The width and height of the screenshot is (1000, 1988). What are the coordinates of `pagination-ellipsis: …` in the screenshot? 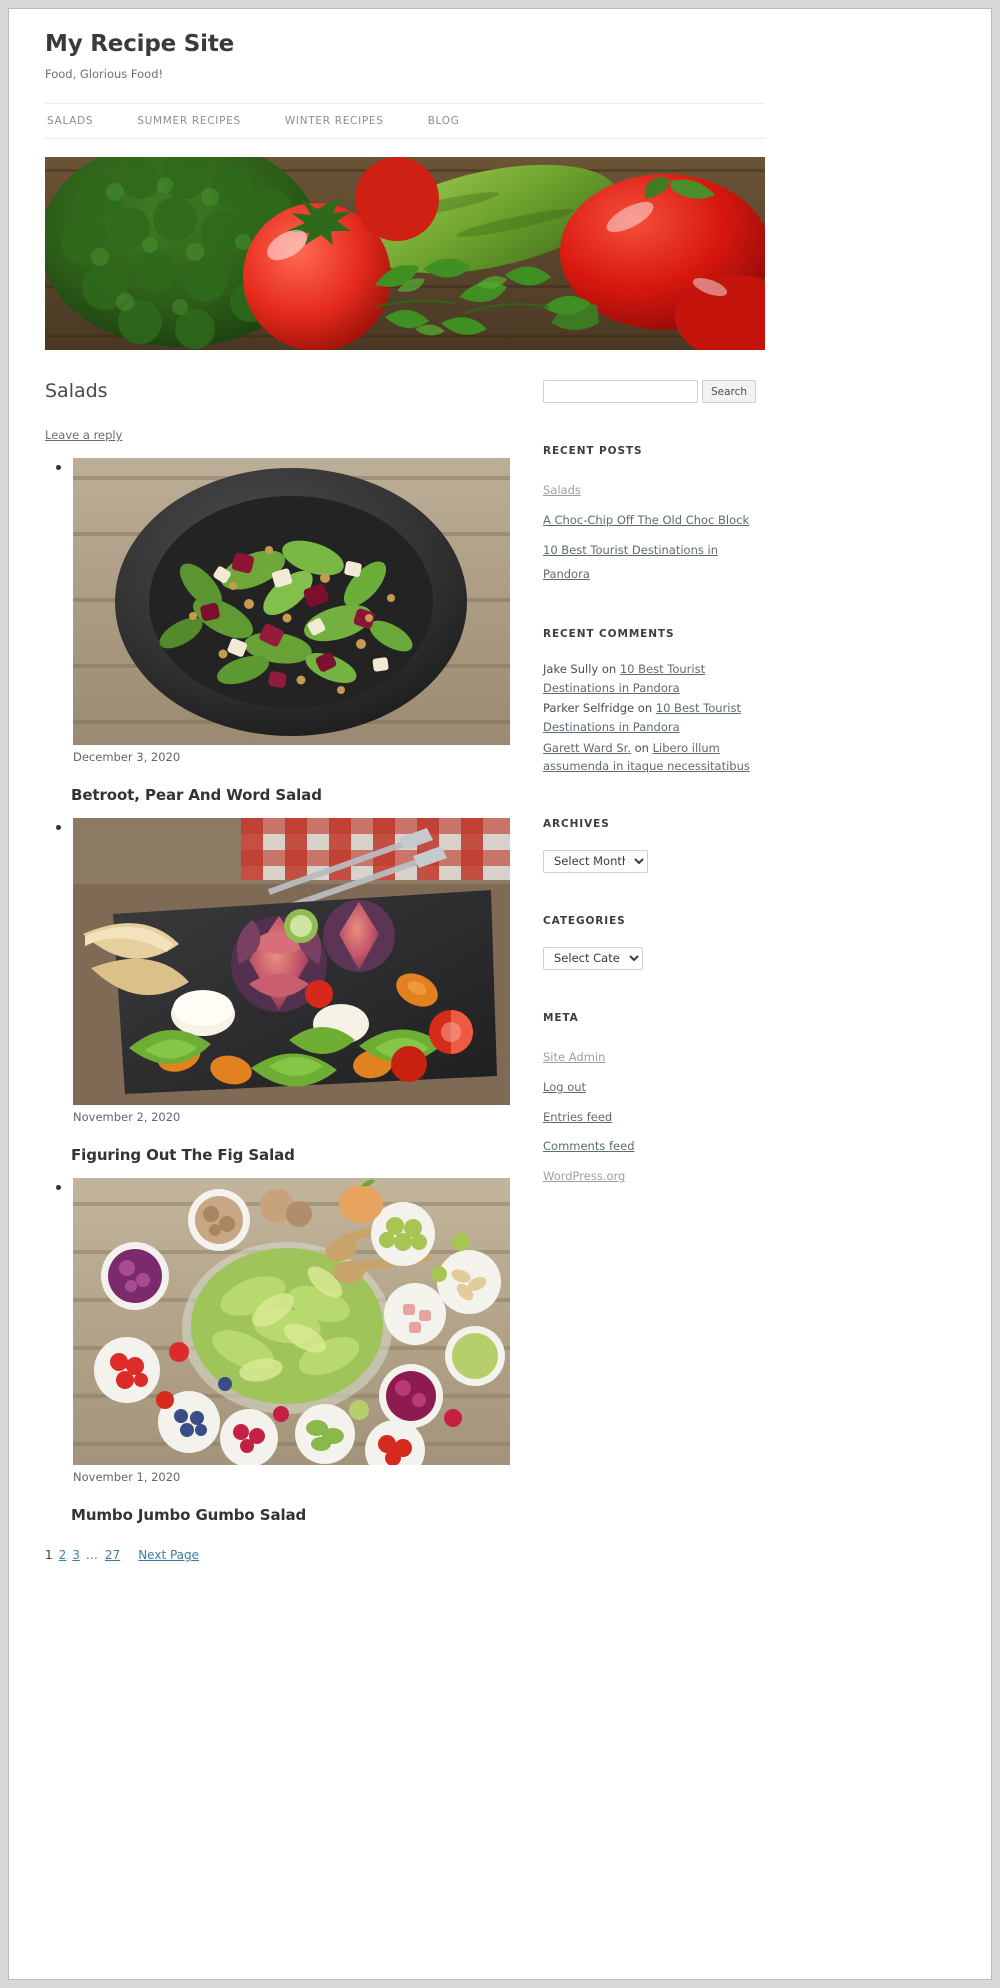 It's located at (92, 1555).